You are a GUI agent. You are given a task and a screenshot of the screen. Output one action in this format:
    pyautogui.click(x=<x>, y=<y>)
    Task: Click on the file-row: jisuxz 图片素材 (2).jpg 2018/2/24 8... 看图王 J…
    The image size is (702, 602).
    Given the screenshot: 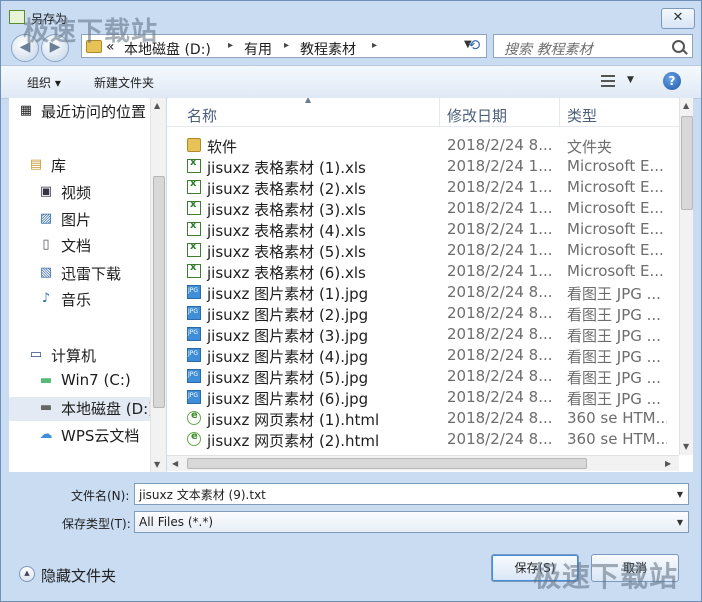 What is the action you would take?
    pyautogui.click(x=423, y=313)
    